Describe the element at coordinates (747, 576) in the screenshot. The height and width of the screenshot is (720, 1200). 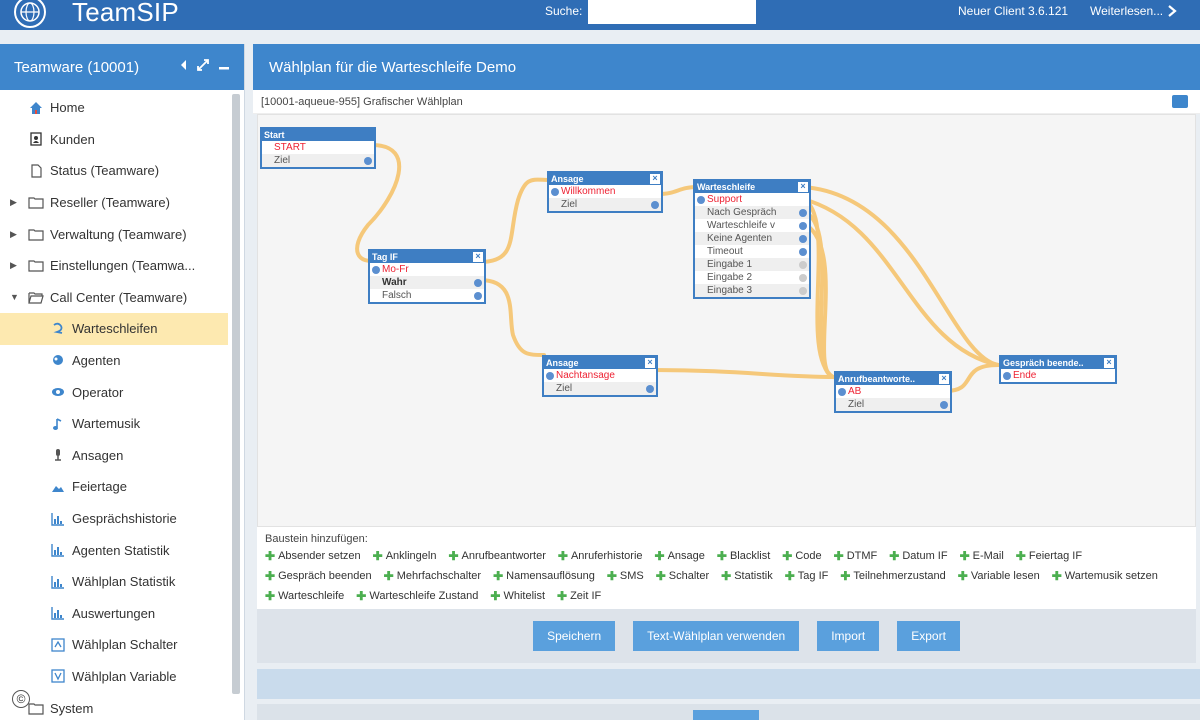
I see `palette-item: ✚ Statistik` at that location.